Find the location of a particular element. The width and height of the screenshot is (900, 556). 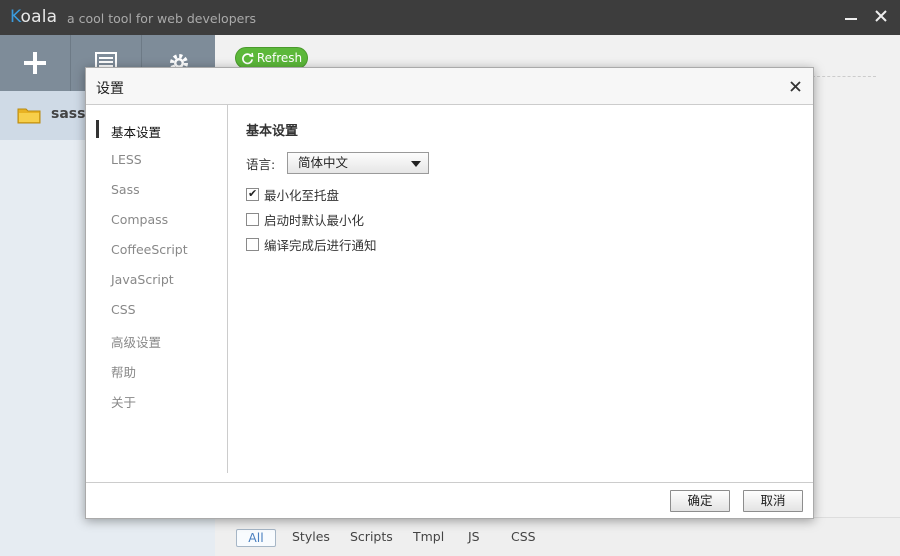

plus-icon is located at coordinates (35, 63).